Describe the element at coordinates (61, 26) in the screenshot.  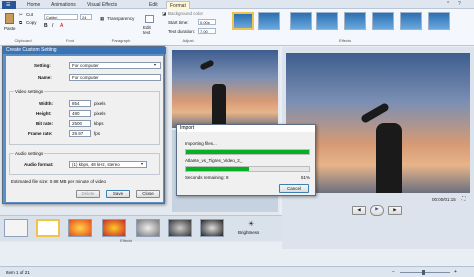
I see `font-color-button: A` at that location.